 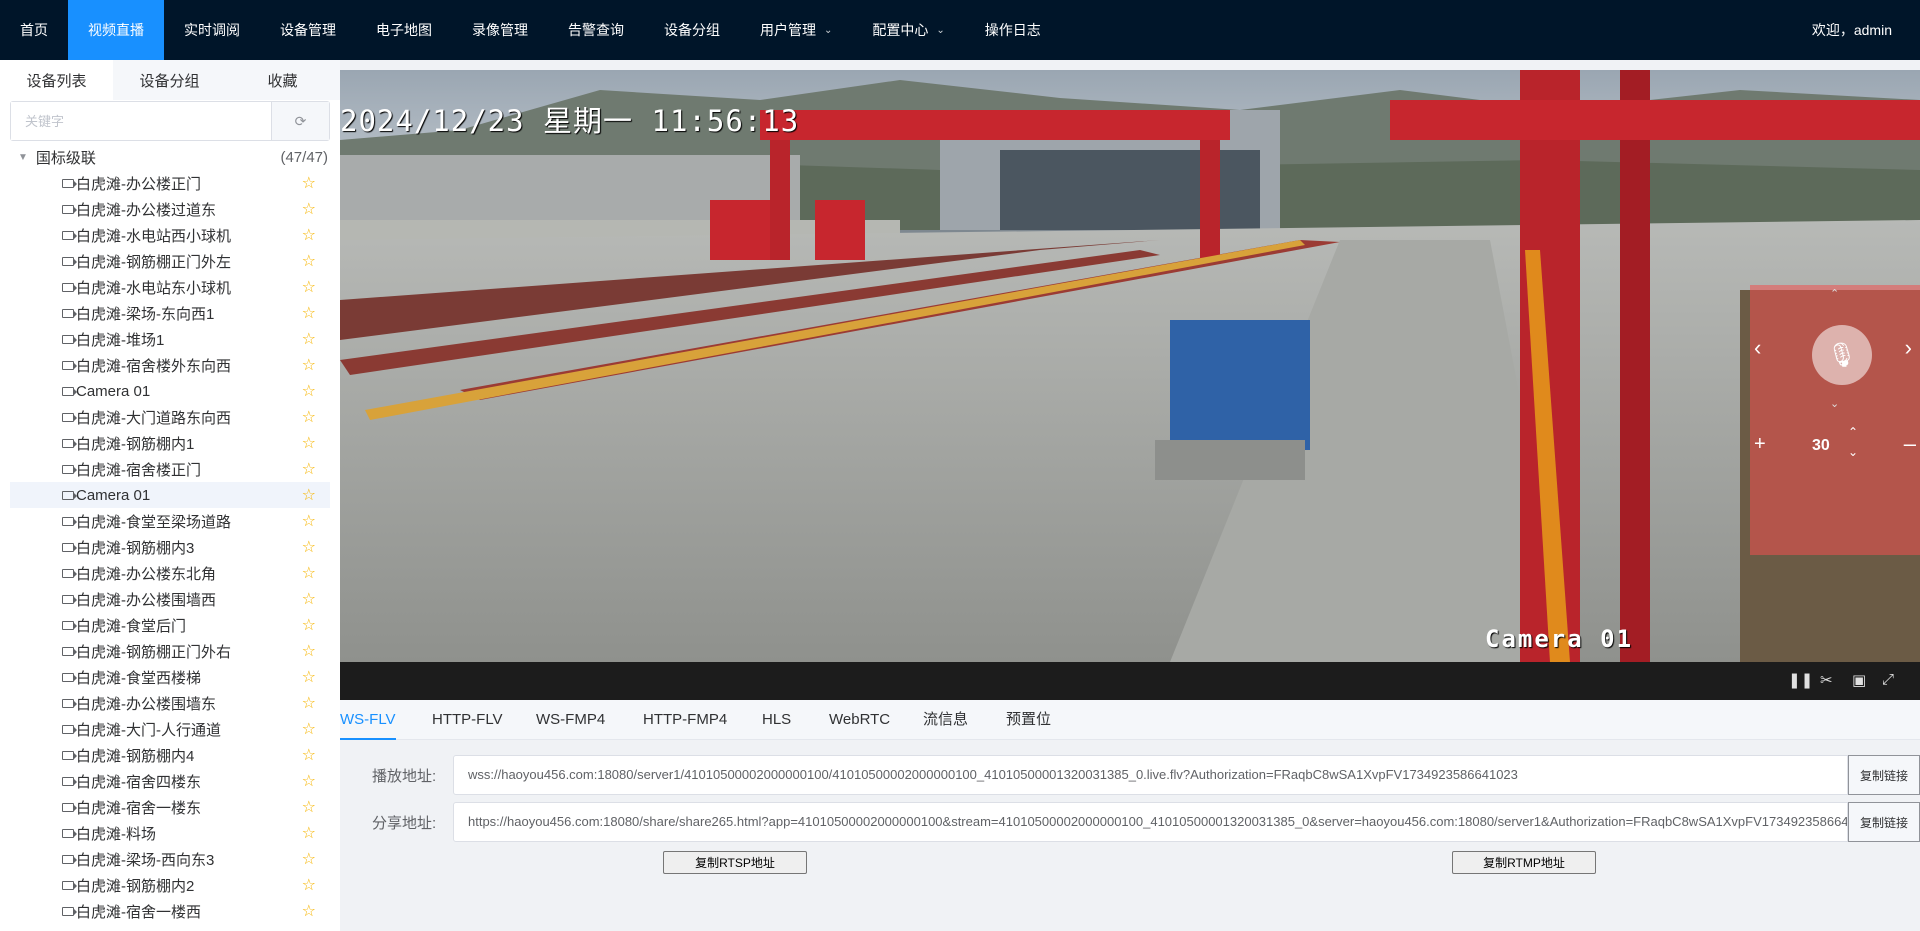 What do you see at coordinates (169, 80) in the screenshot?
I see `tab-device-group: 设备分组` at bounding box center [169, 80].